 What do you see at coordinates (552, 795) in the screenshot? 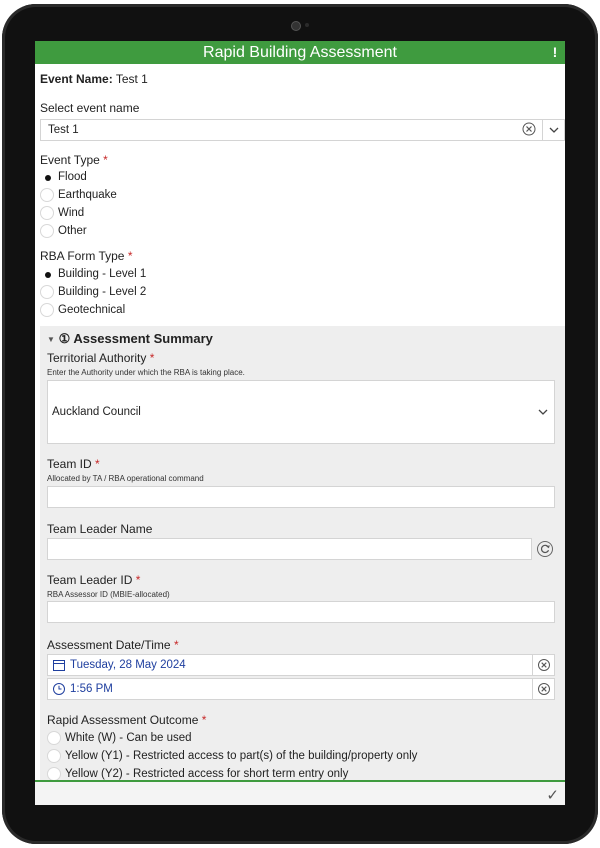
I see `checkmark-icon: ✓` at bounding box center [552, 795].